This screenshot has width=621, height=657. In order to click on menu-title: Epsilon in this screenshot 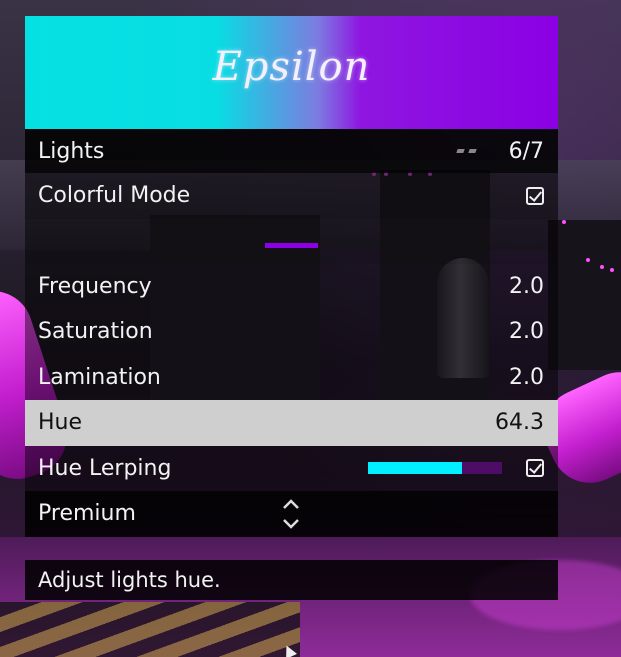, I will do `click(291, 67)`.